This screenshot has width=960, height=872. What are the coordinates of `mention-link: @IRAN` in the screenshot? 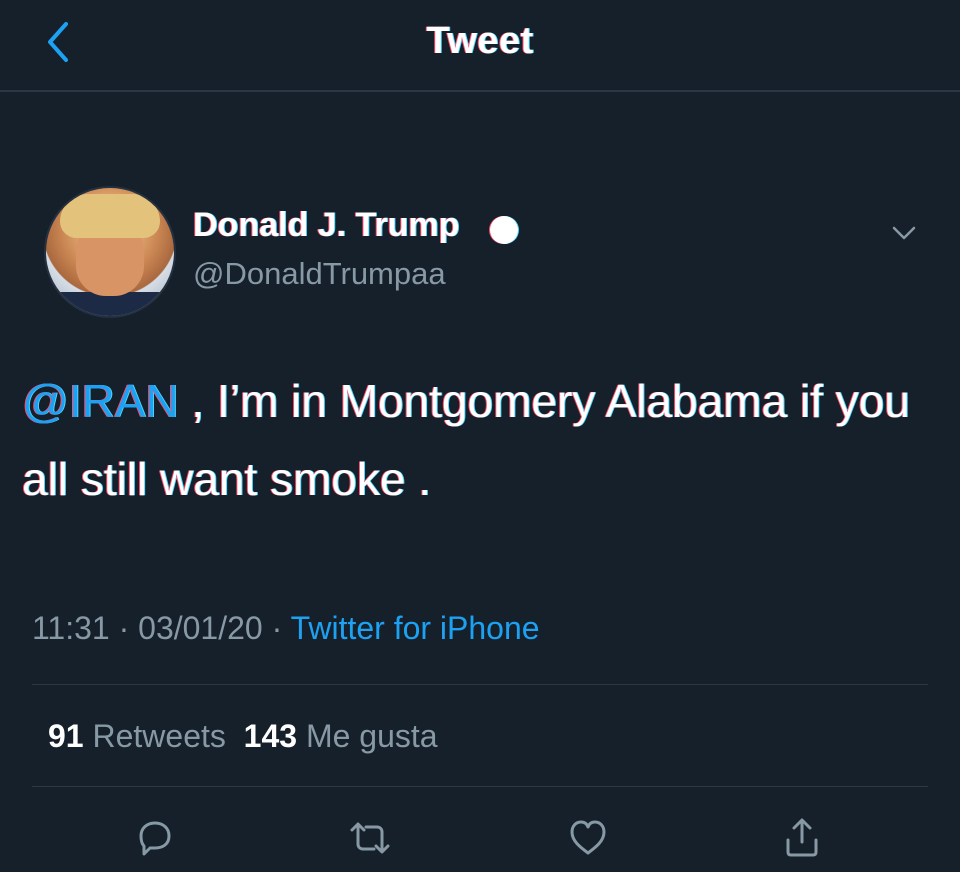 It's located at (100, 401).